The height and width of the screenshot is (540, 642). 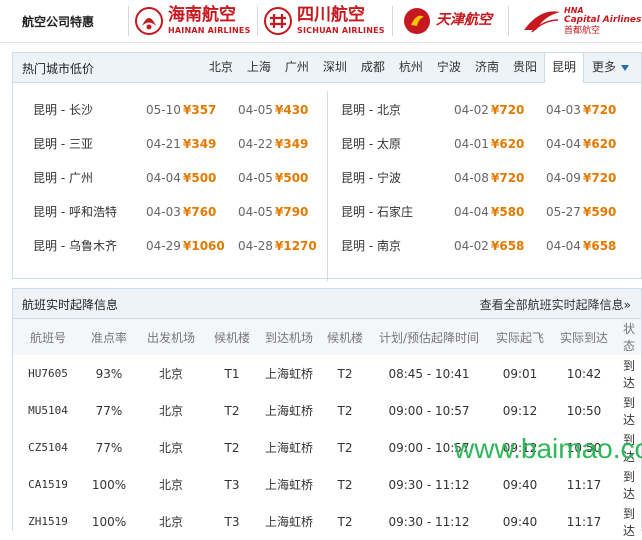 What do you see at coordinates (199, 212) in the screenshot?
I see `fare-price: ¥760` at bounding box center [199, 212].